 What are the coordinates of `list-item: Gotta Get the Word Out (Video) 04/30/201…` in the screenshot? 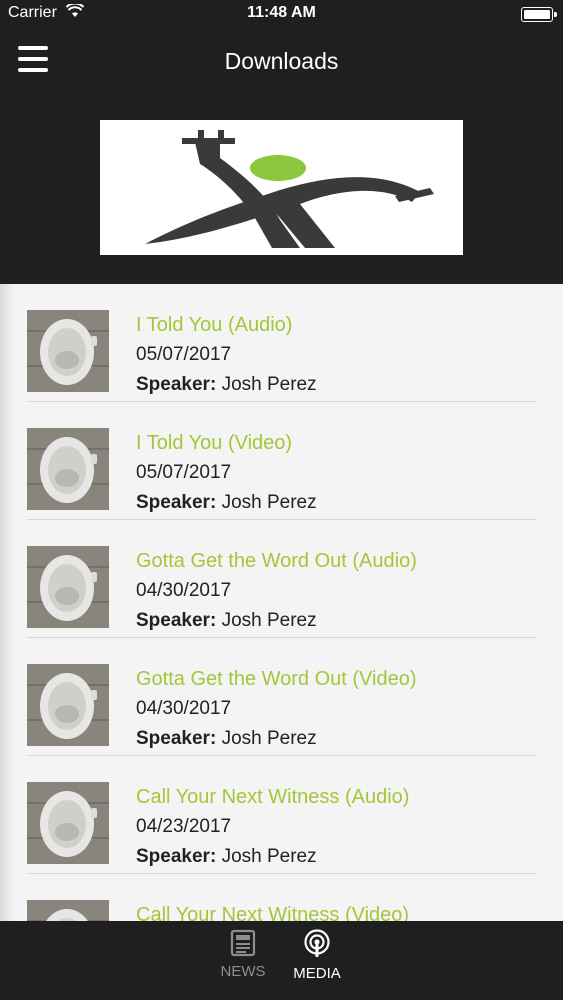 It's located at (281, 697).